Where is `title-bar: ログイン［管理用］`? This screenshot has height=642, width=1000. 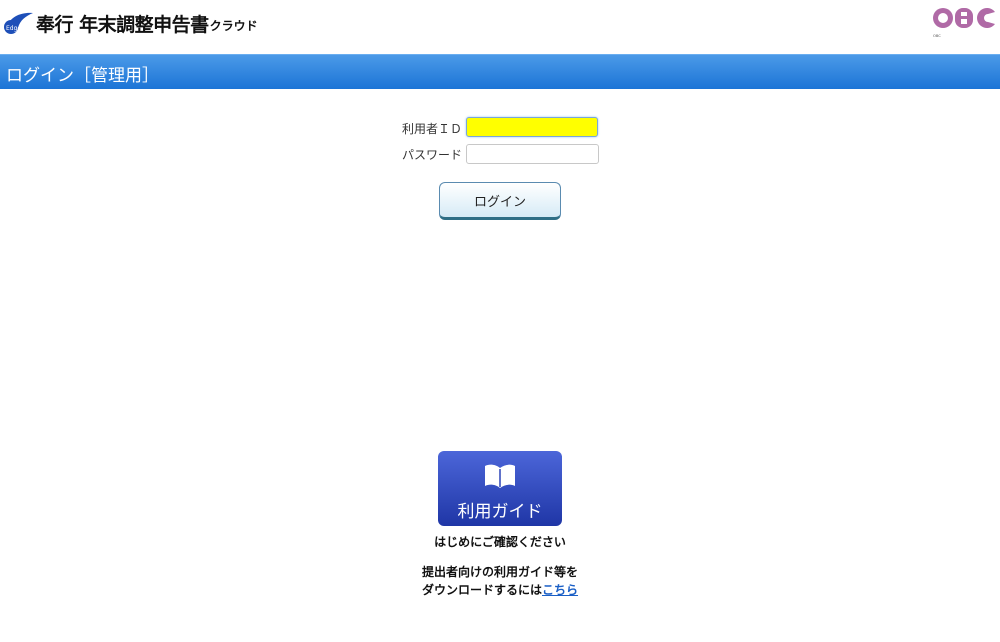
title-bar: ログイン［管理用］ is located at coordinates (500, 71).